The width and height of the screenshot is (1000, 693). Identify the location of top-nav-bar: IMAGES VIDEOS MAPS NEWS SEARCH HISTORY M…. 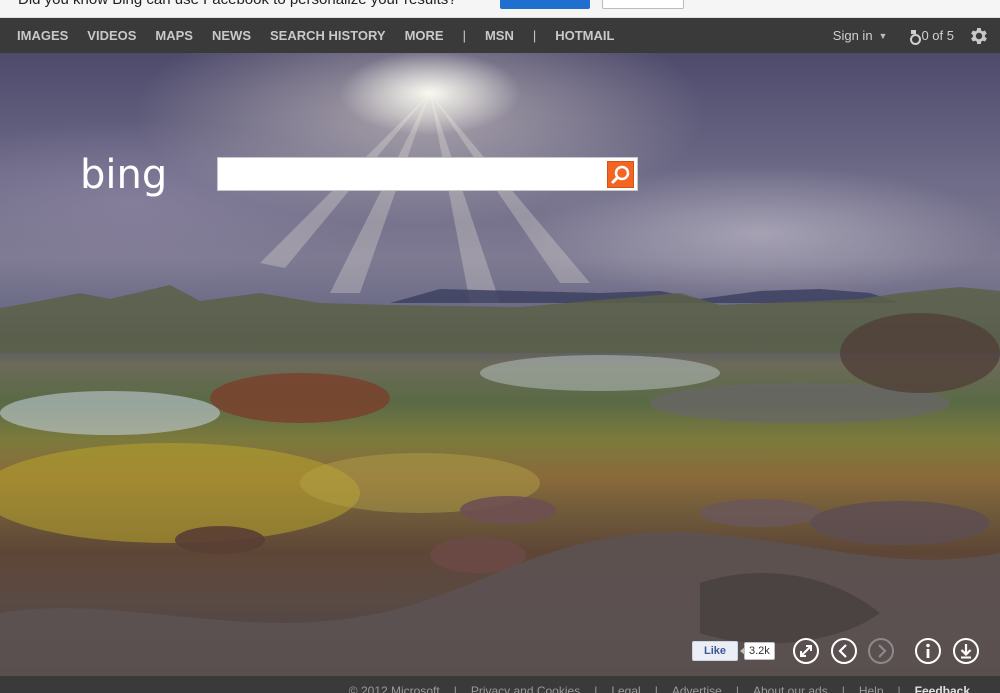
(500, 35).